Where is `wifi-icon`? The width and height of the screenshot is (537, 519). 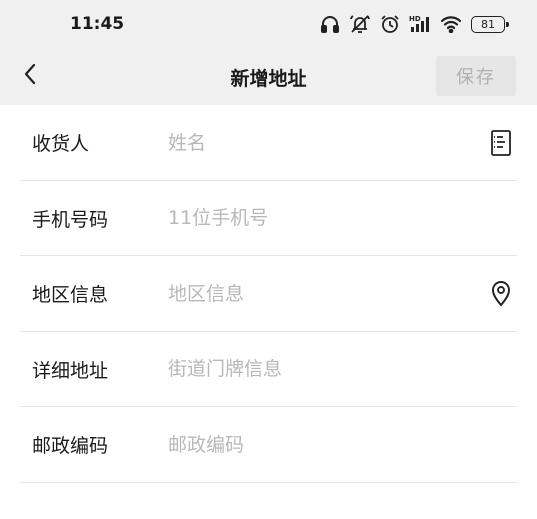
wifi-icon is located at coordinates (451, 24).